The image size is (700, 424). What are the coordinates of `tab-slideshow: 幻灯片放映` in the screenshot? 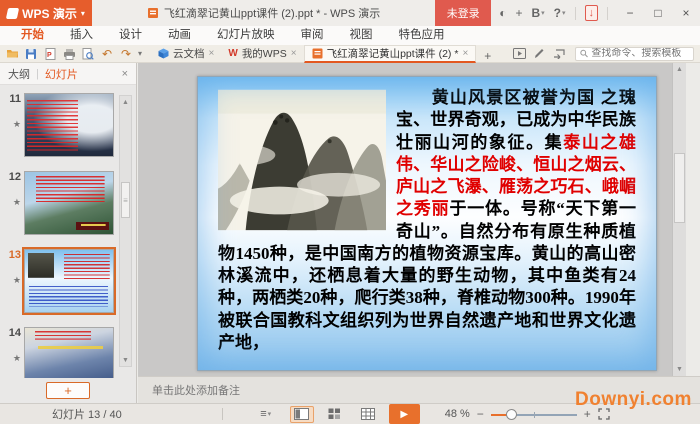 It's located at (246, 35).